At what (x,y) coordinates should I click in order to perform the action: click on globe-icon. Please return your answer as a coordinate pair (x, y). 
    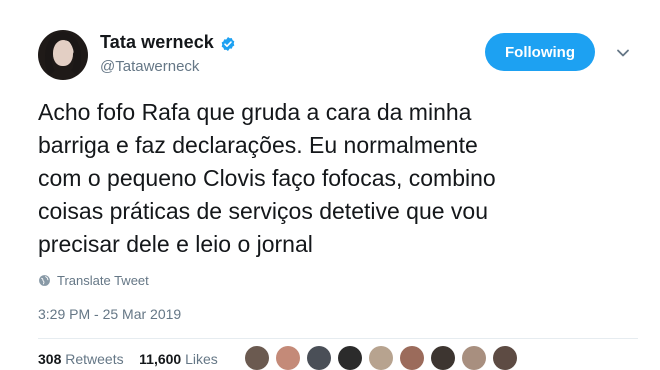
    Looking at the image, I should click on (44, 280).